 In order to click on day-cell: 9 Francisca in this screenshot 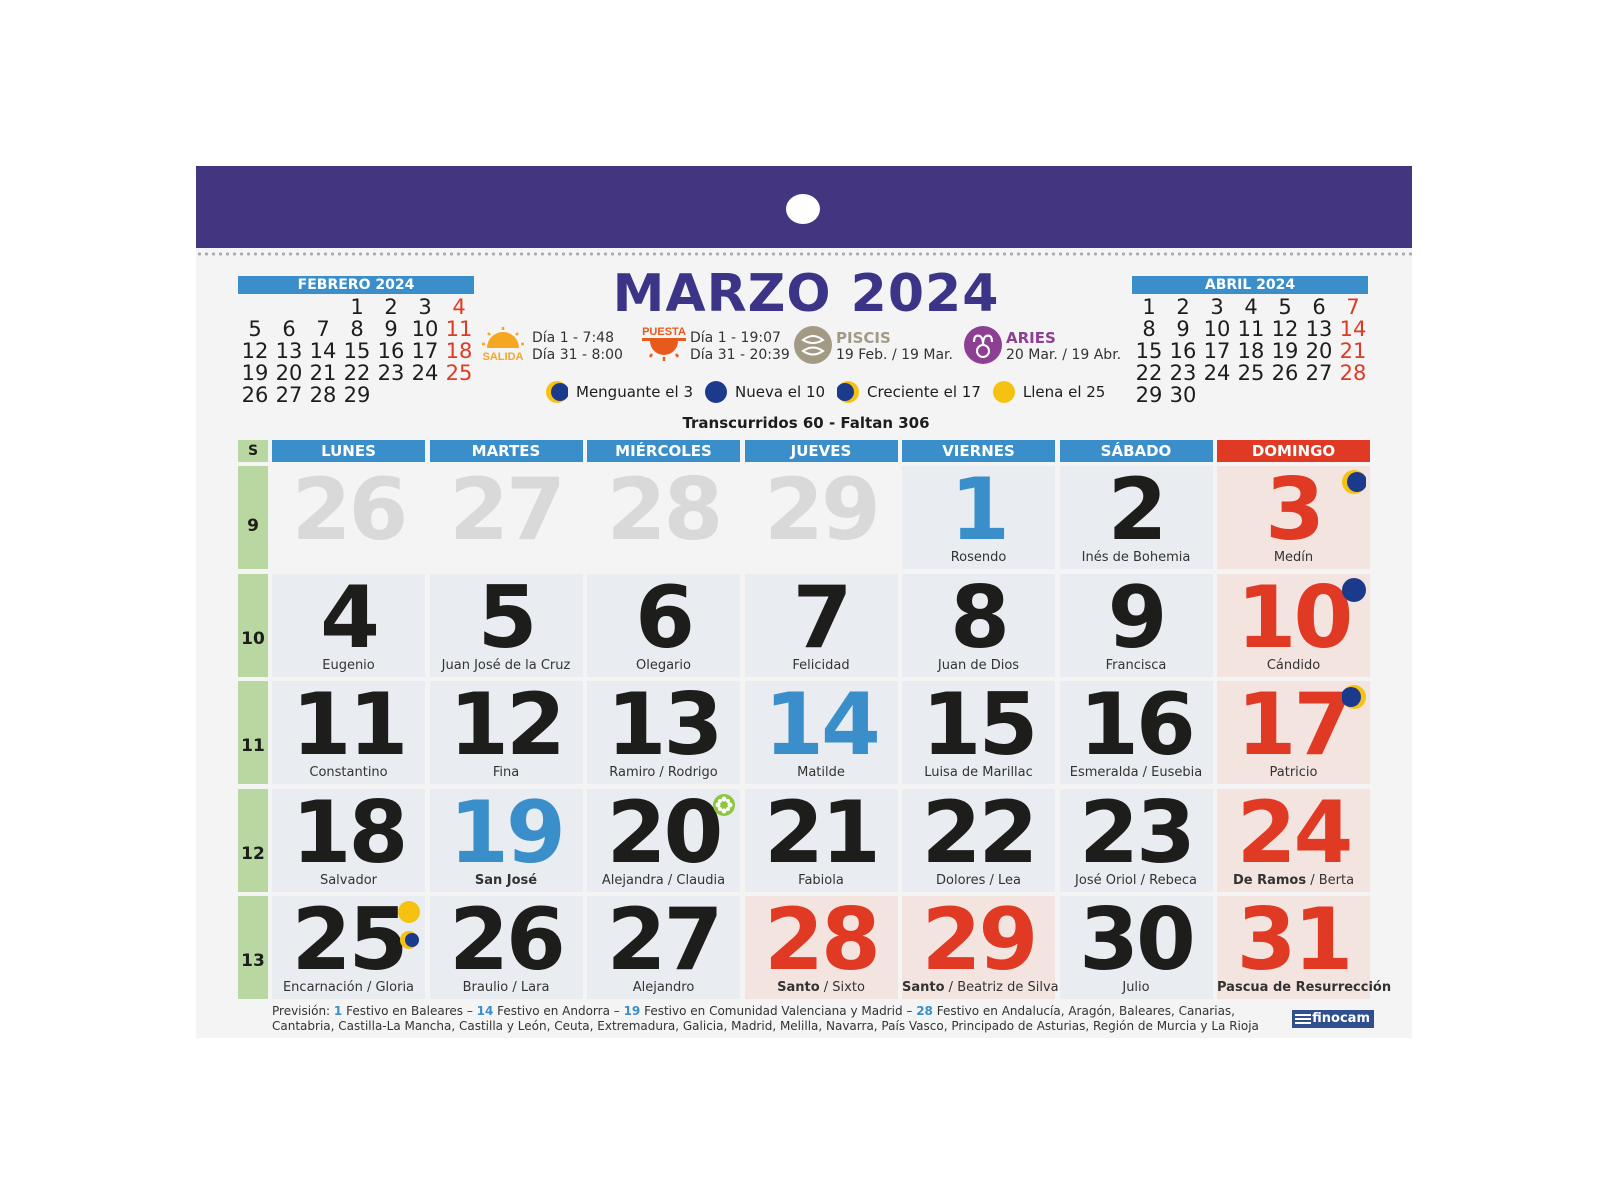, I will do `click(1136, 622)`.